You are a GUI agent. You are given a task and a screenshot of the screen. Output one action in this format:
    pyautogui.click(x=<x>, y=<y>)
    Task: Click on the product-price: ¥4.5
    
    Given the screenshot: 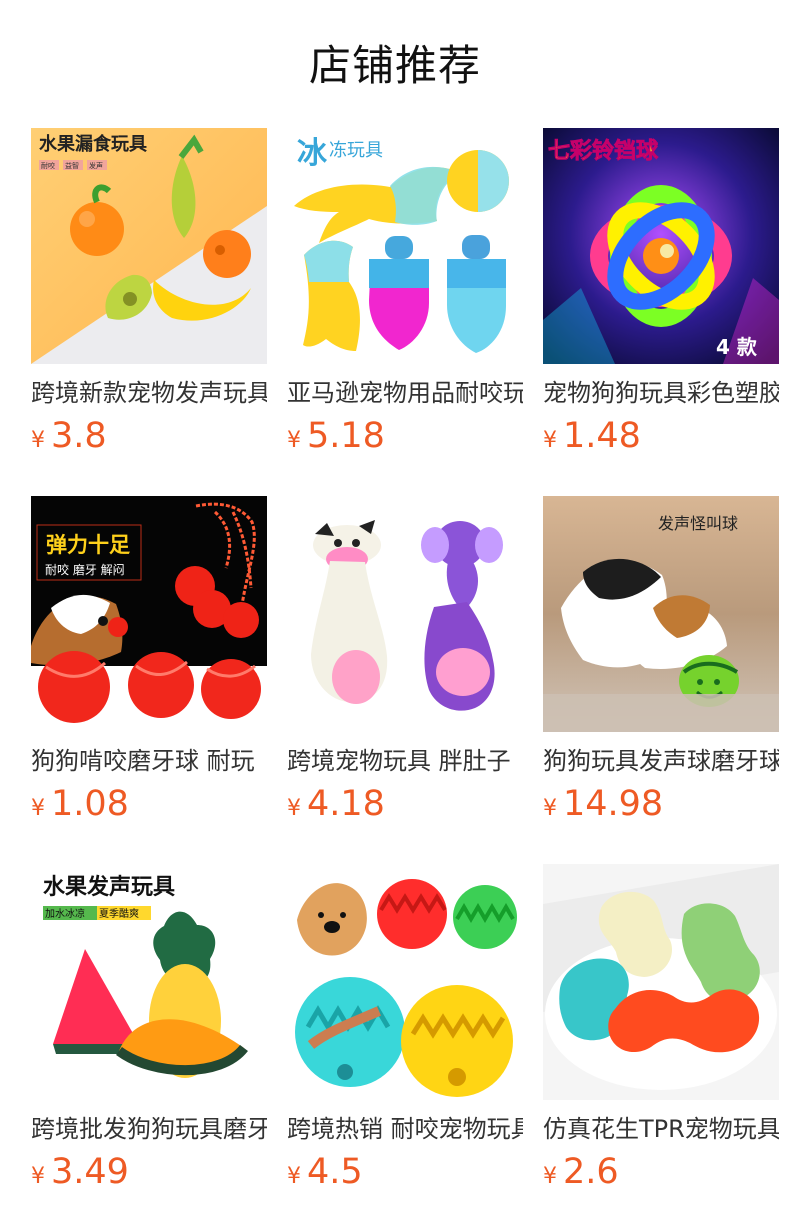 What is the action you would take?
    pyautogui.click(x=325, y=1172)
    